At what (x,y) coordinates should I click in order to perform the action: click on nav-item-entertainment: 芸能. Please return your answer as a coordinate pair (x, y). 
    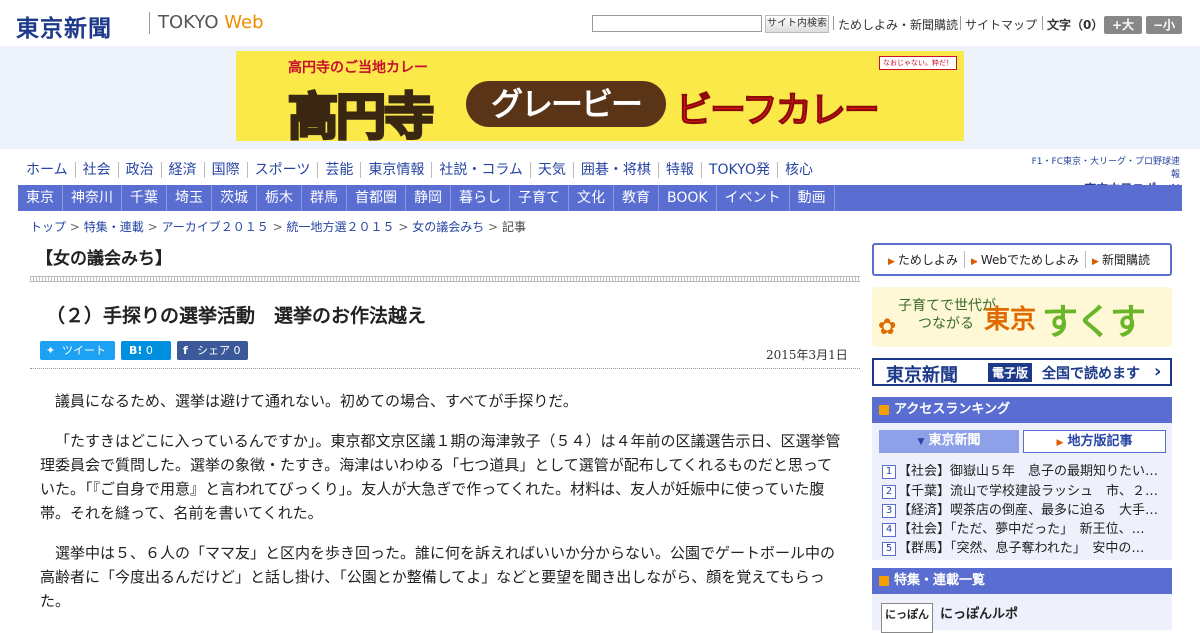
    Looking at the image, I should click on (340, 170).